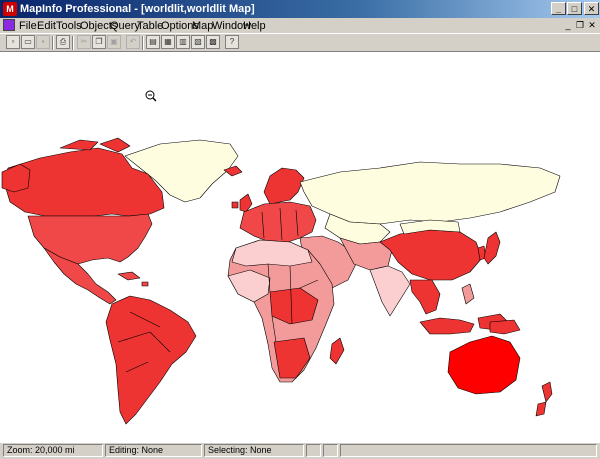 The width and height of the screenshot is (600, 459). I want to click on uk, so click(242, 203).